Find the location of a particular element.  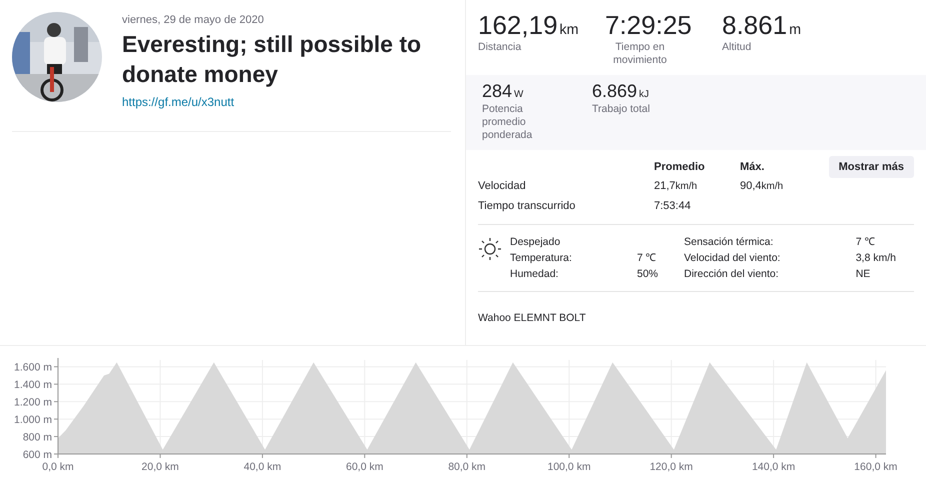

column-header: Máx. is located at coordinates (753, 166).